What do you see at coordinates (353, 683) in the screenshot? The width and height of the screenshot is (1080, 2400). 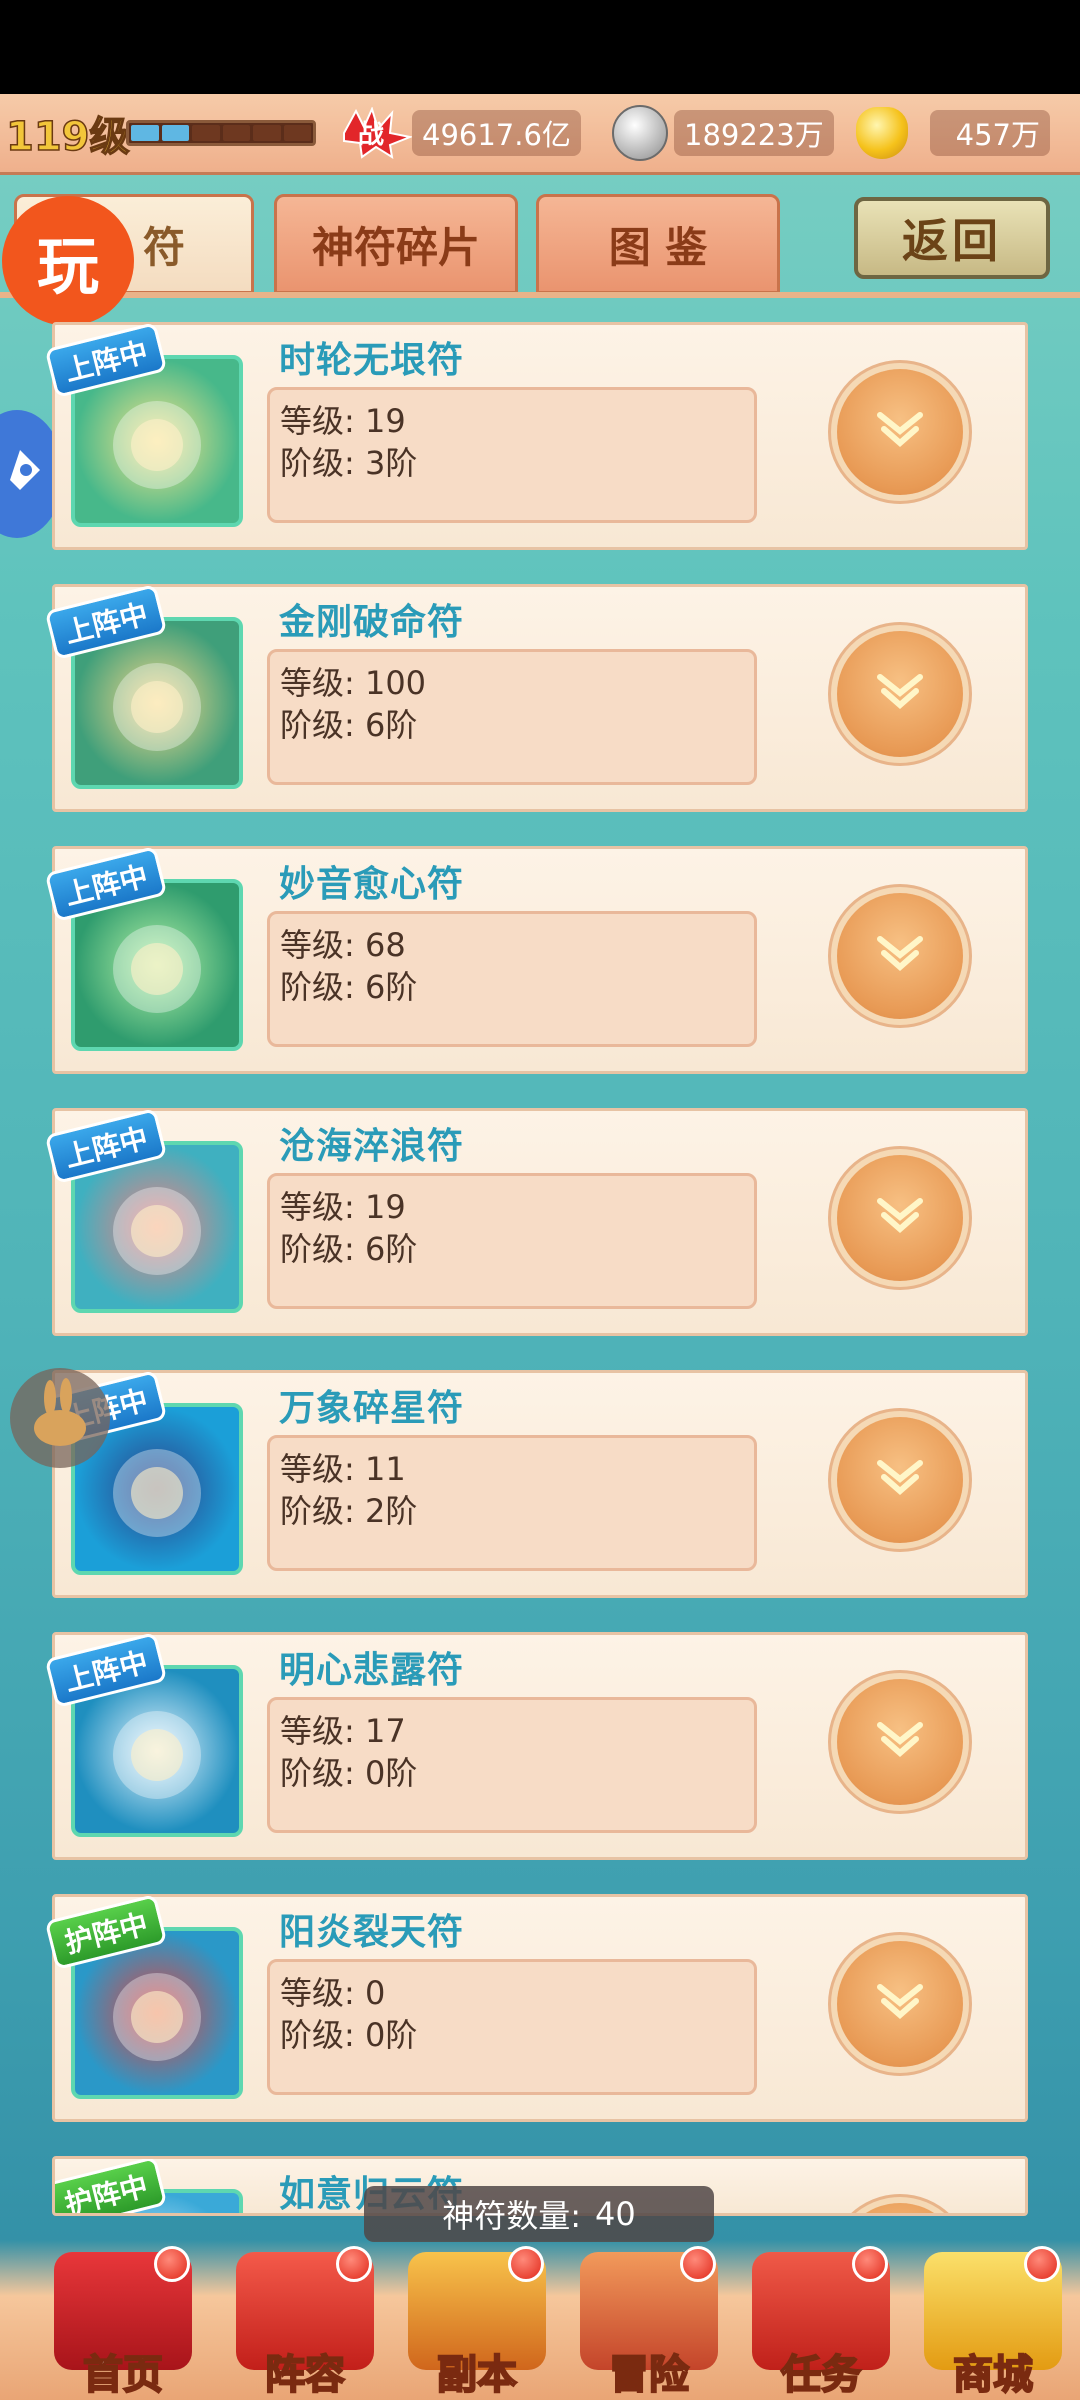 I see `rune-level: 等级: 100` at bounding box center [353, 683].